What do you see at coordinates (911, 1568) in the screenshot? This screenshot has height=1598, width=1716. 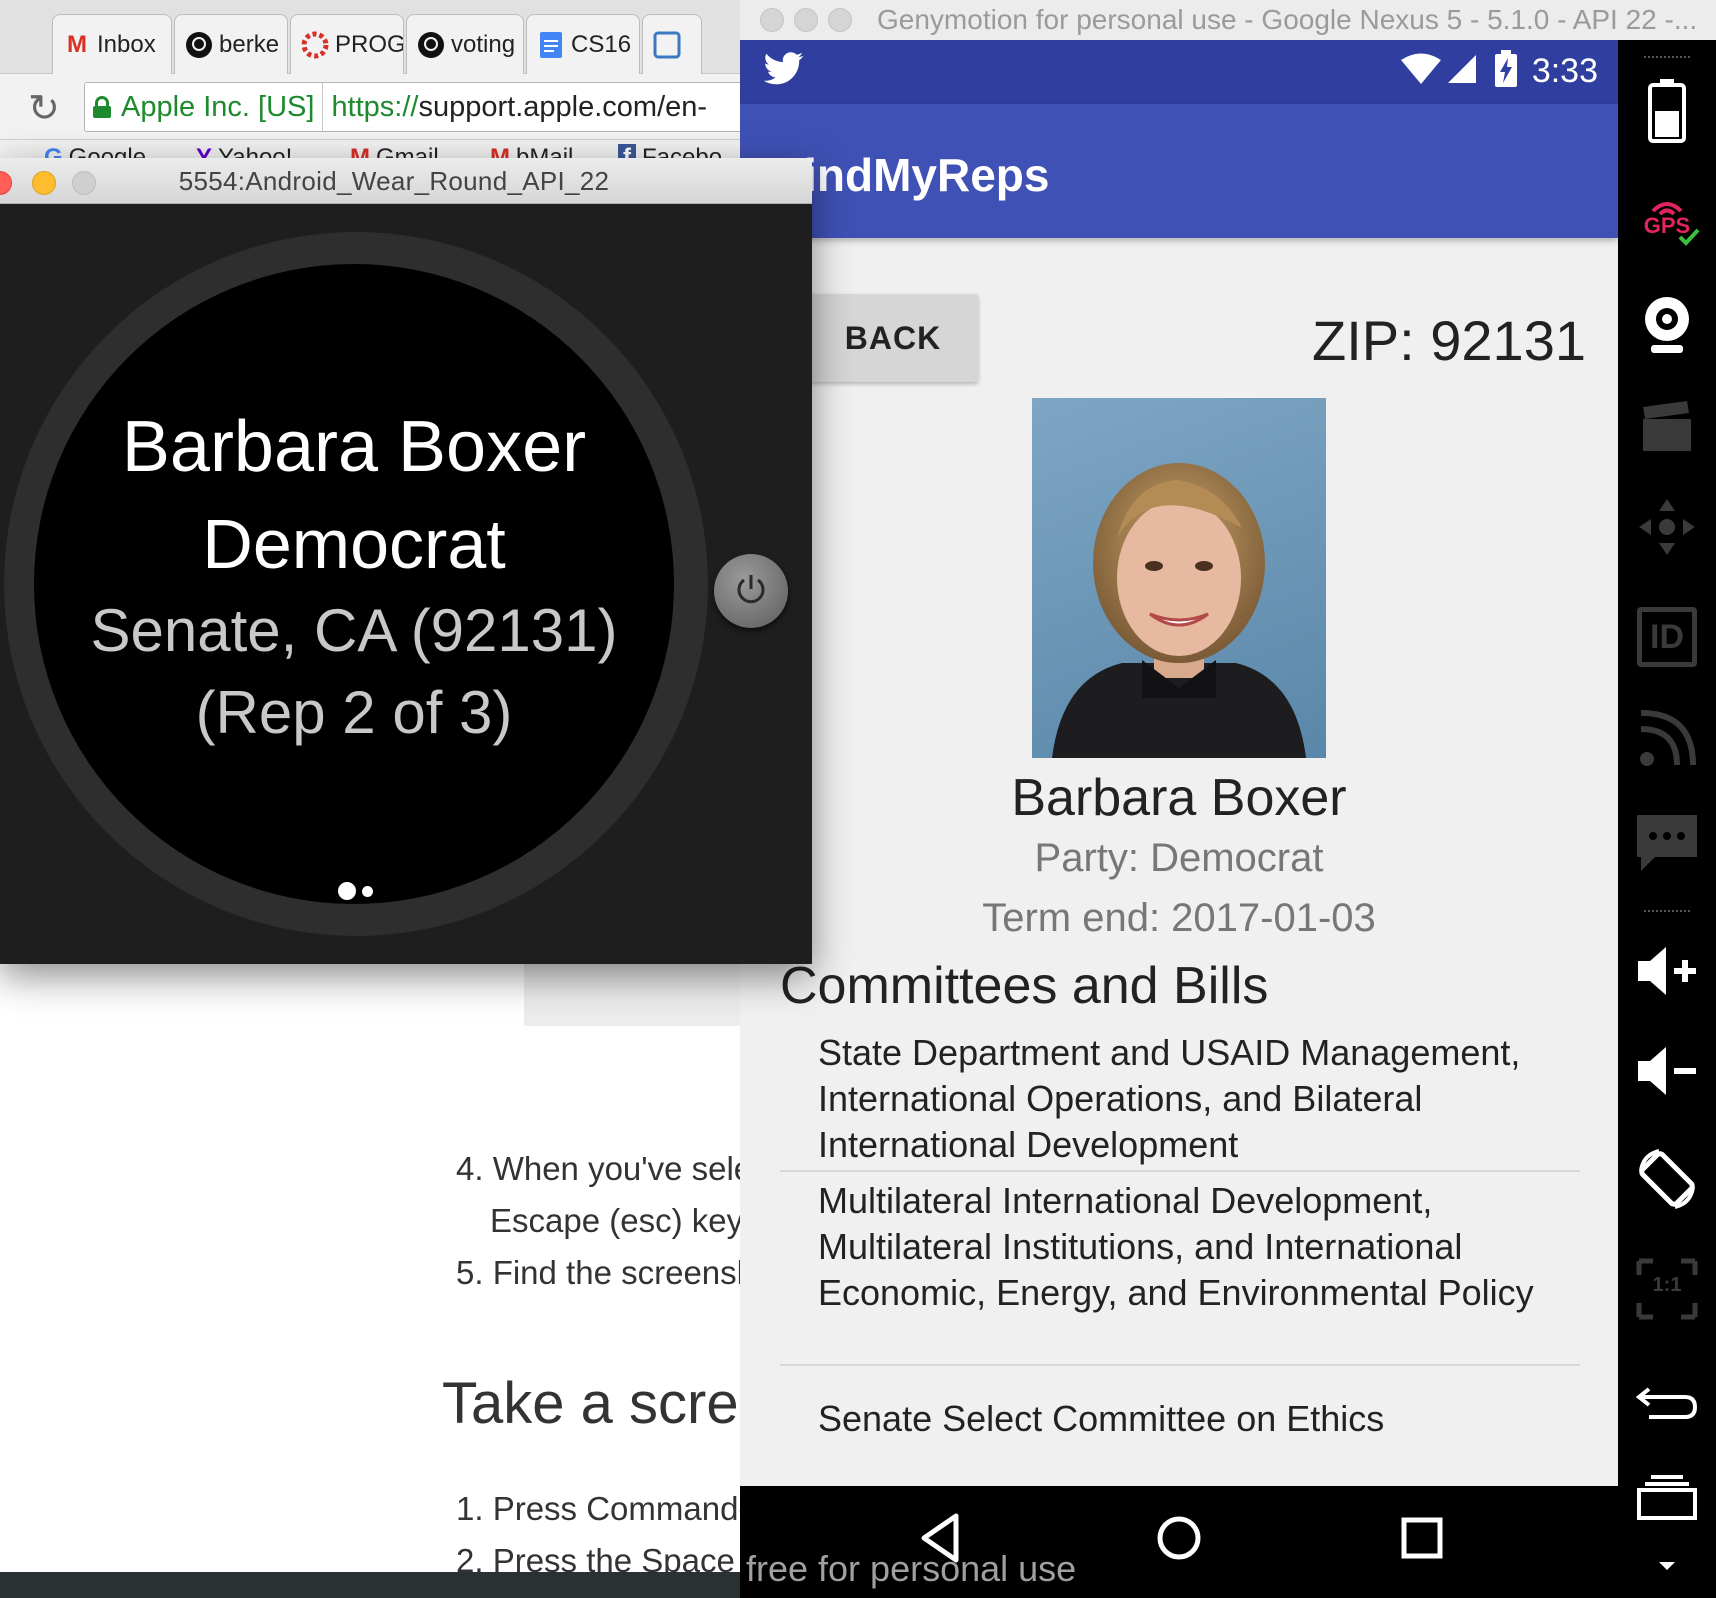 I see `genymotion-watermark: free for personal use` at bounding box center [911, 1568].